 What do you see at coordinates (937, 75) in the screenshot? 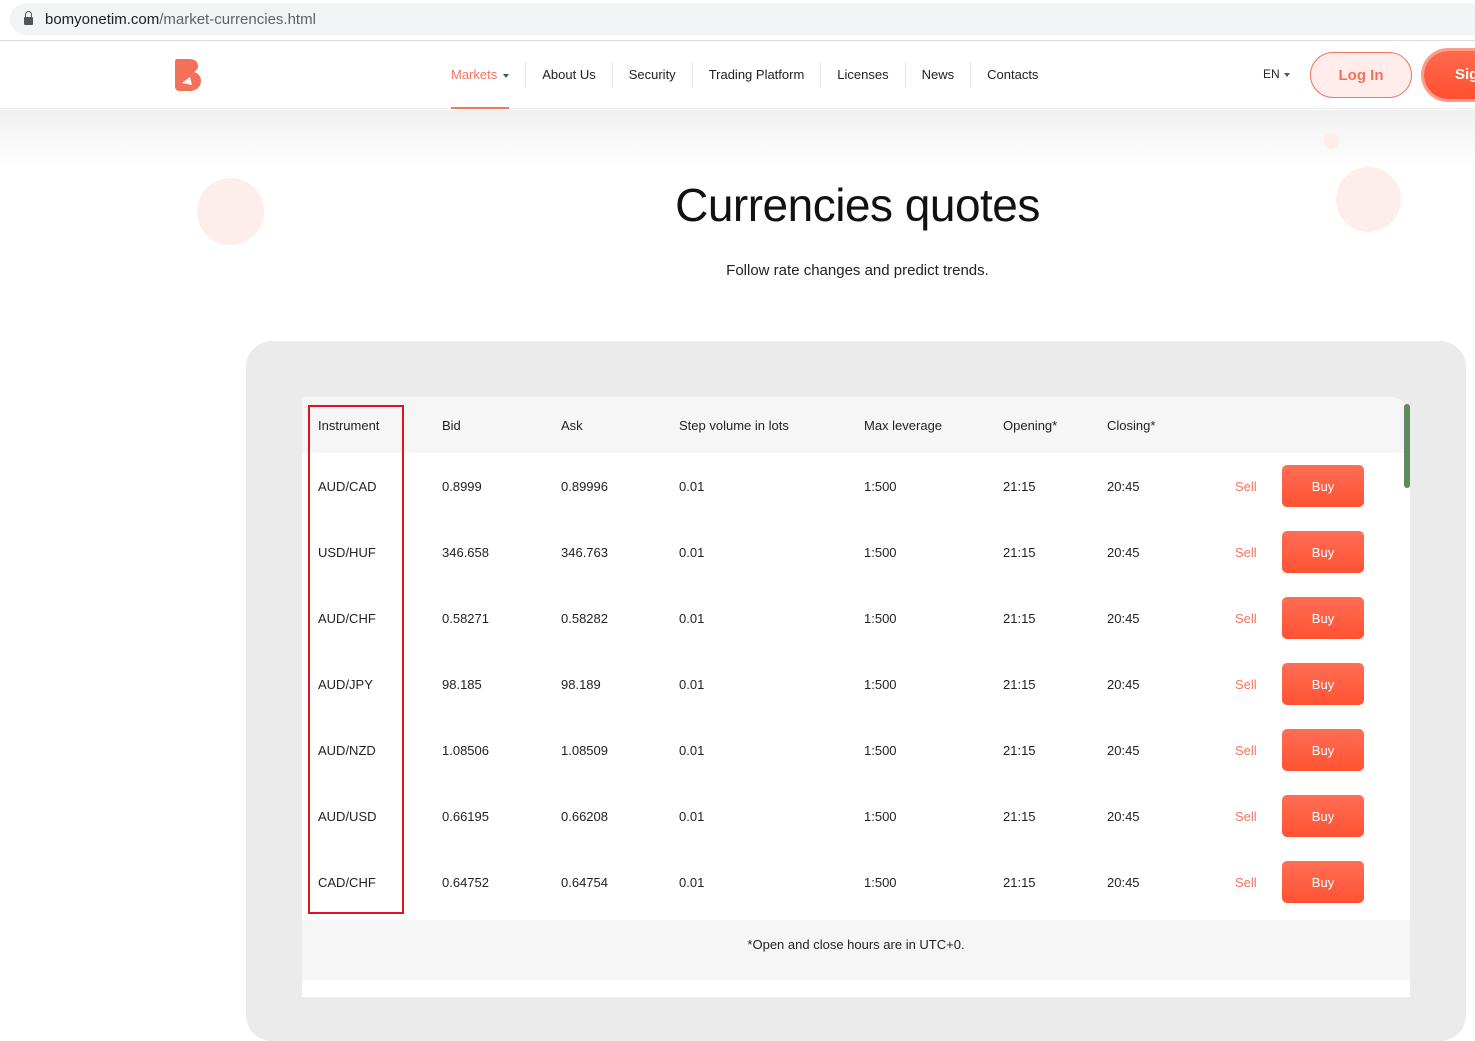
I see `nav-news: News` at bounding box center [937, 75].